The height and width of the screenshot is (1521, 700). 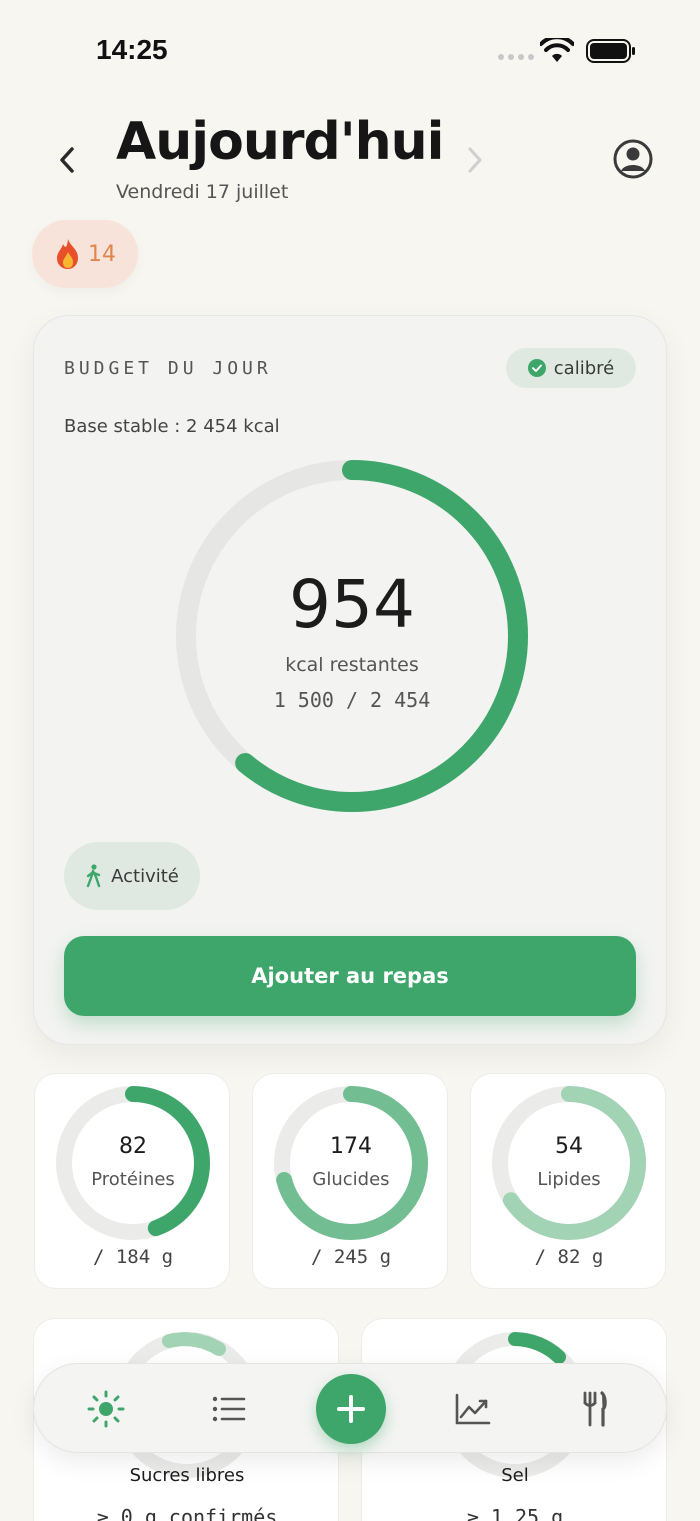 I want to click on previous-day-button, so click(x=67, y=160).